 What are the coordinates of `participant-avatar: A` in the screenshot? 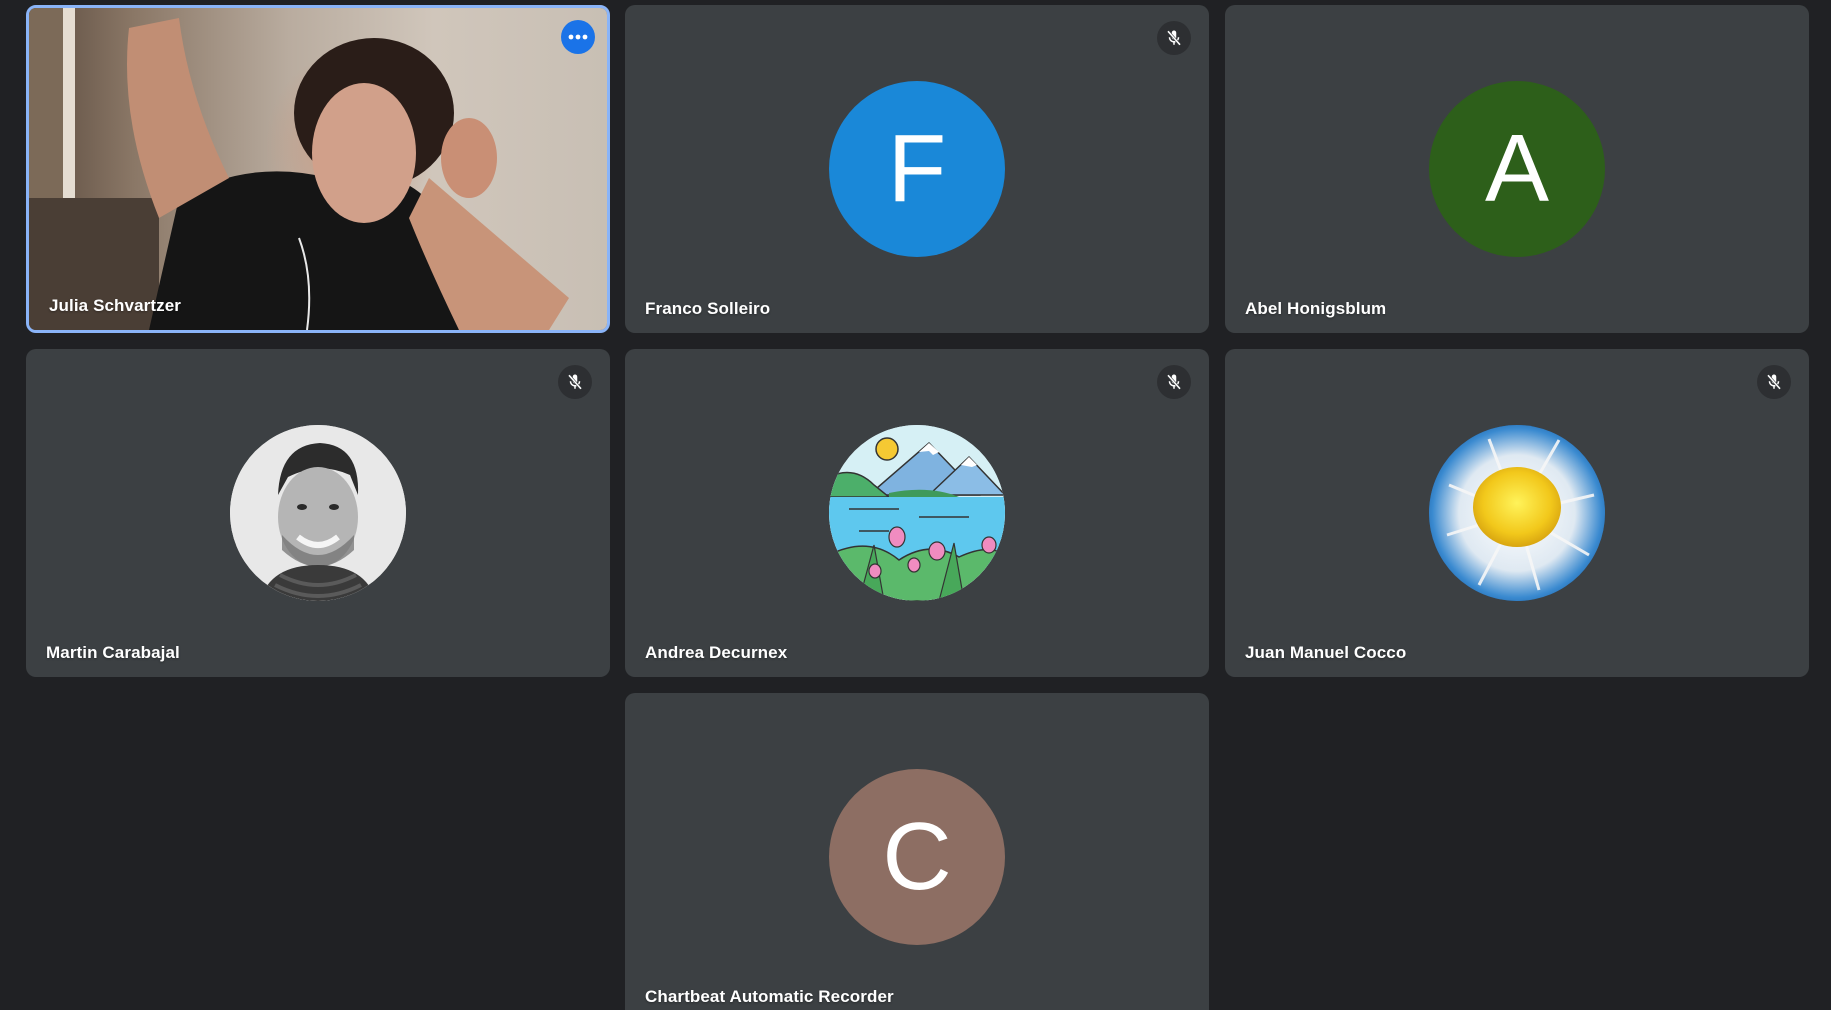 It's located at (1517, 169).